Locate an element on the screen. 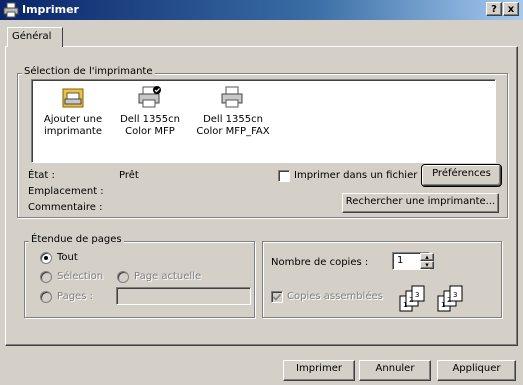 Image resolution: width=523 pixels, height=385 pixels. collate-label: Copies assemblées is located at coordinates (335, 296).